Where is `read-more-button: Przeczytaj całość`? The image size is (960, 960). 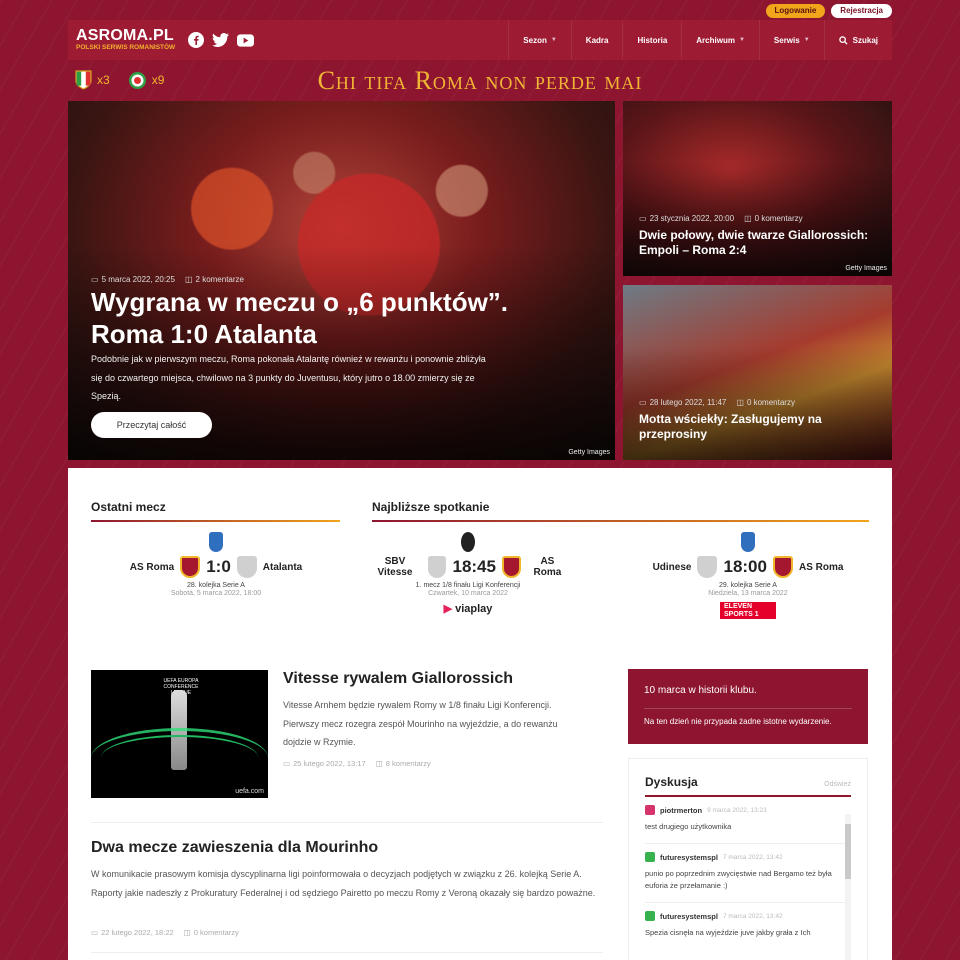 read-more-button: Przeczytaj całość is located at coordinates (151, 425).